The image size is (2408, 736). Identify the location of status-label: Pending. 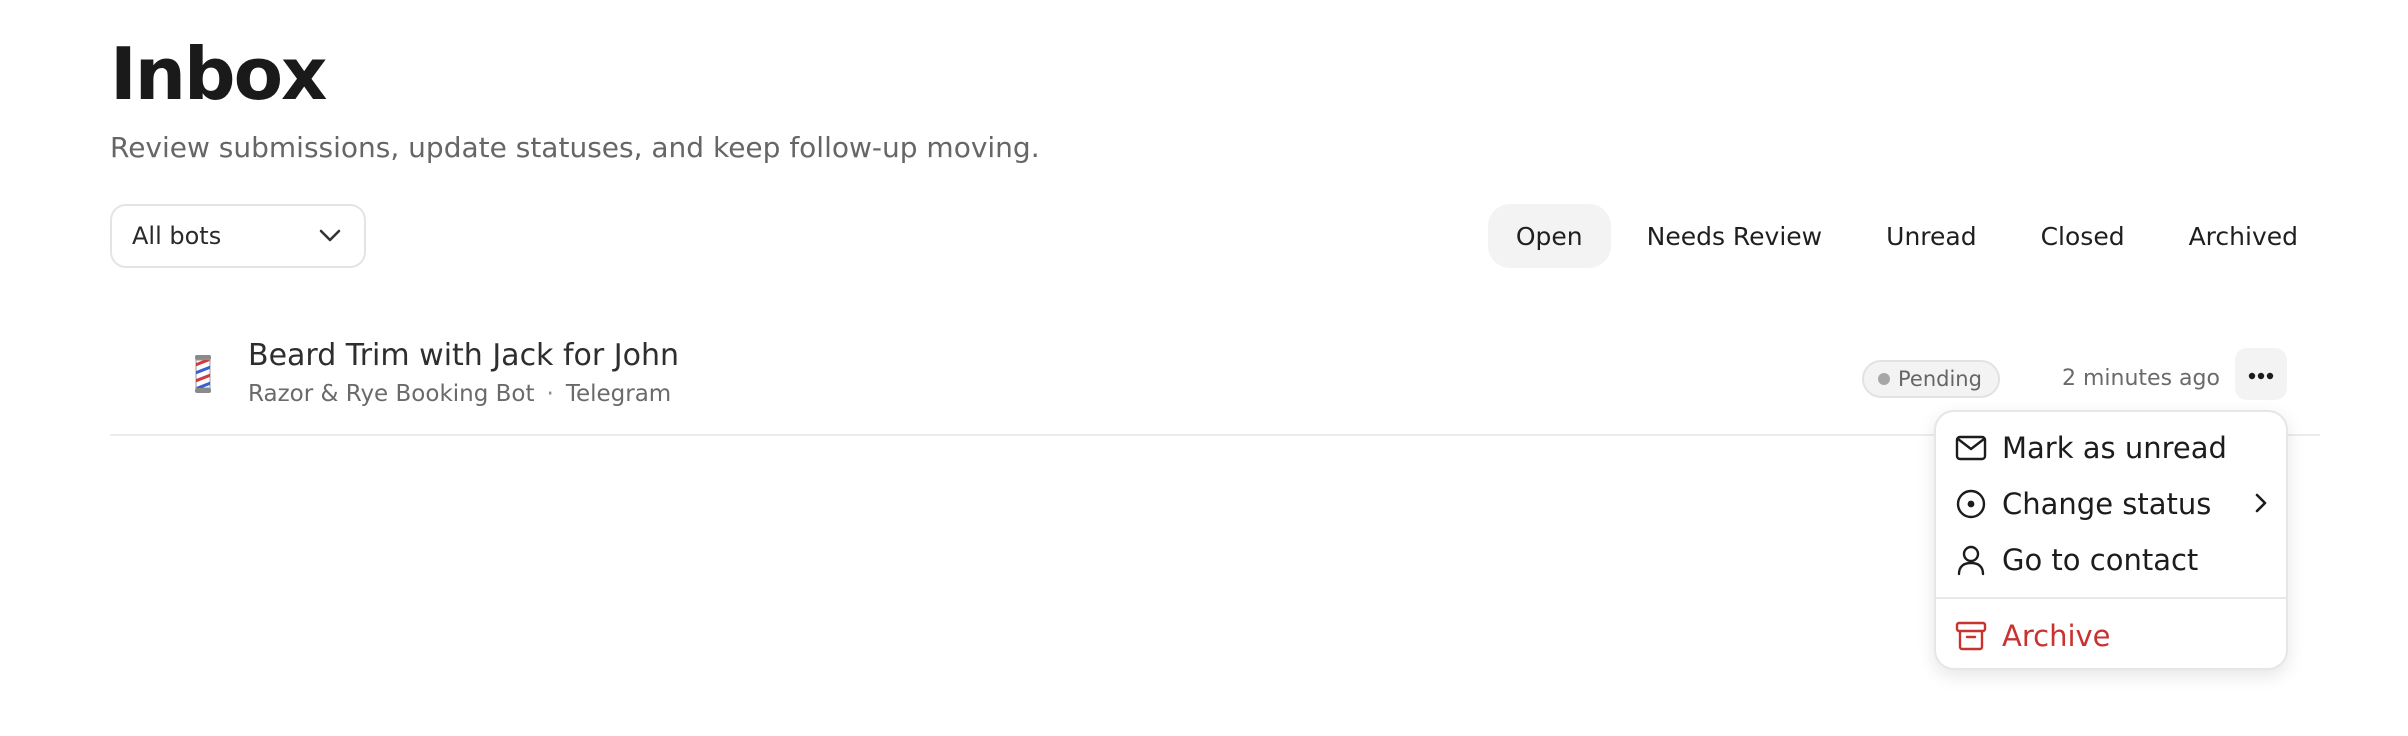
(1940, 379).